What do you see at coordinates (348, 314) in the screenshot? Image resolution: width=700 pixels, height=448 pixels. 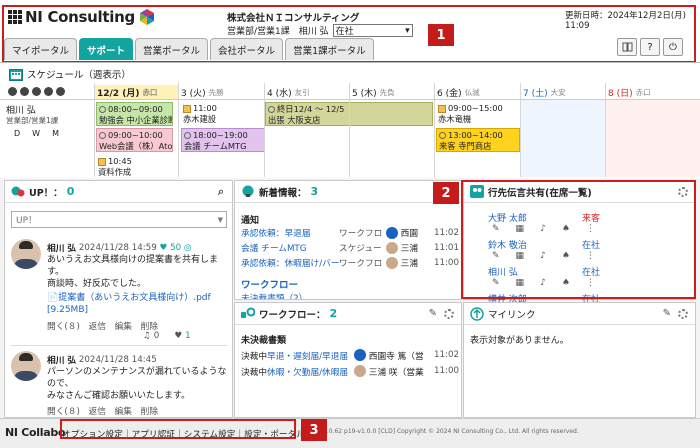 I see `workflow-header: ワークフロー： 2` at bounding box center [348, 314].